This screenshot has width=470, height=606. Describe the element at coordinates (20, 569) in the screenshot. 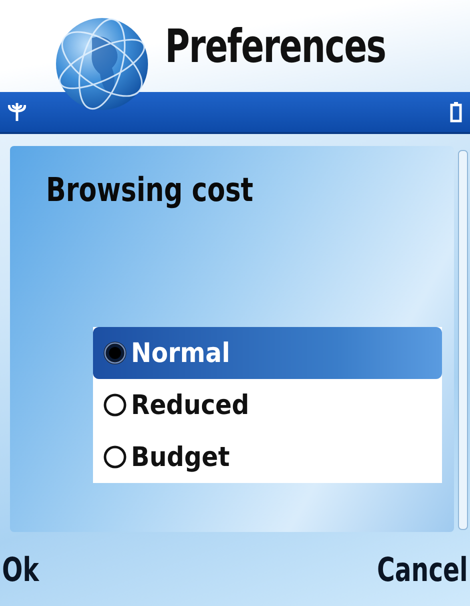

I see `ok-softkey: Ok` at that location.